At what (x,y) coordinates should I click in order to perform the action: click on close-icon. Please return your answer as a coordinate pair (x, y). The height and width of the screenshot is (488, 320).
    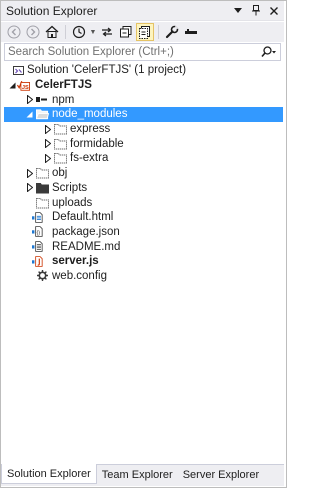
    Looking at the image, I should click on (274, 10).